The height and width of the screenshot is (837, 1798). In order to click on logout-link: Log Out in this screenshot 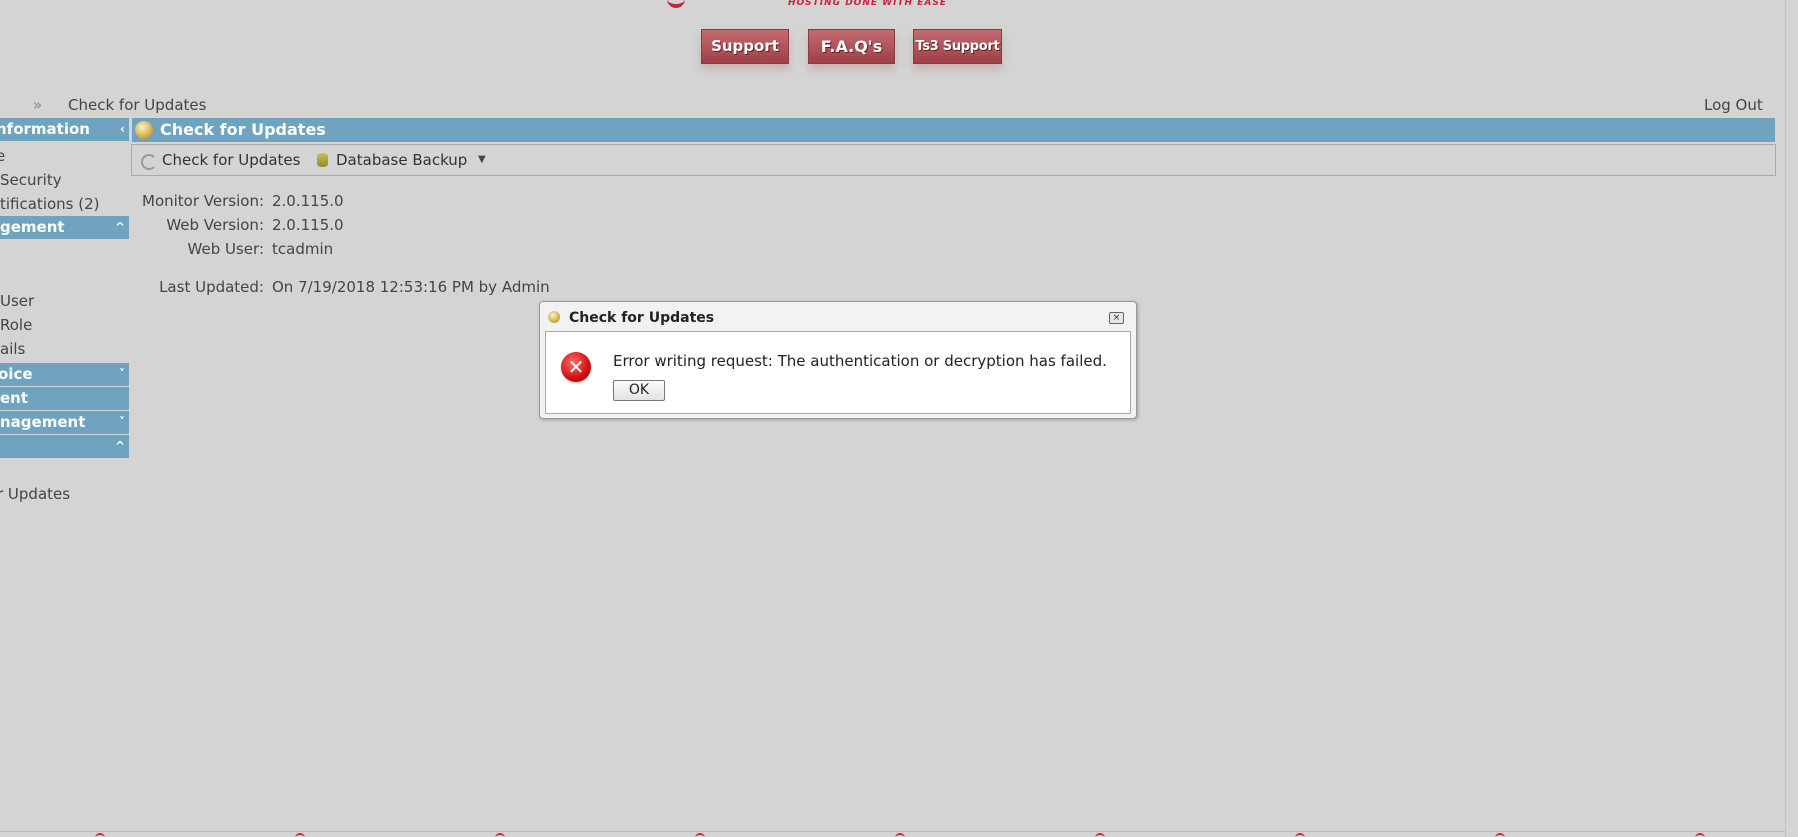, I will do `click(1733, 105)`.